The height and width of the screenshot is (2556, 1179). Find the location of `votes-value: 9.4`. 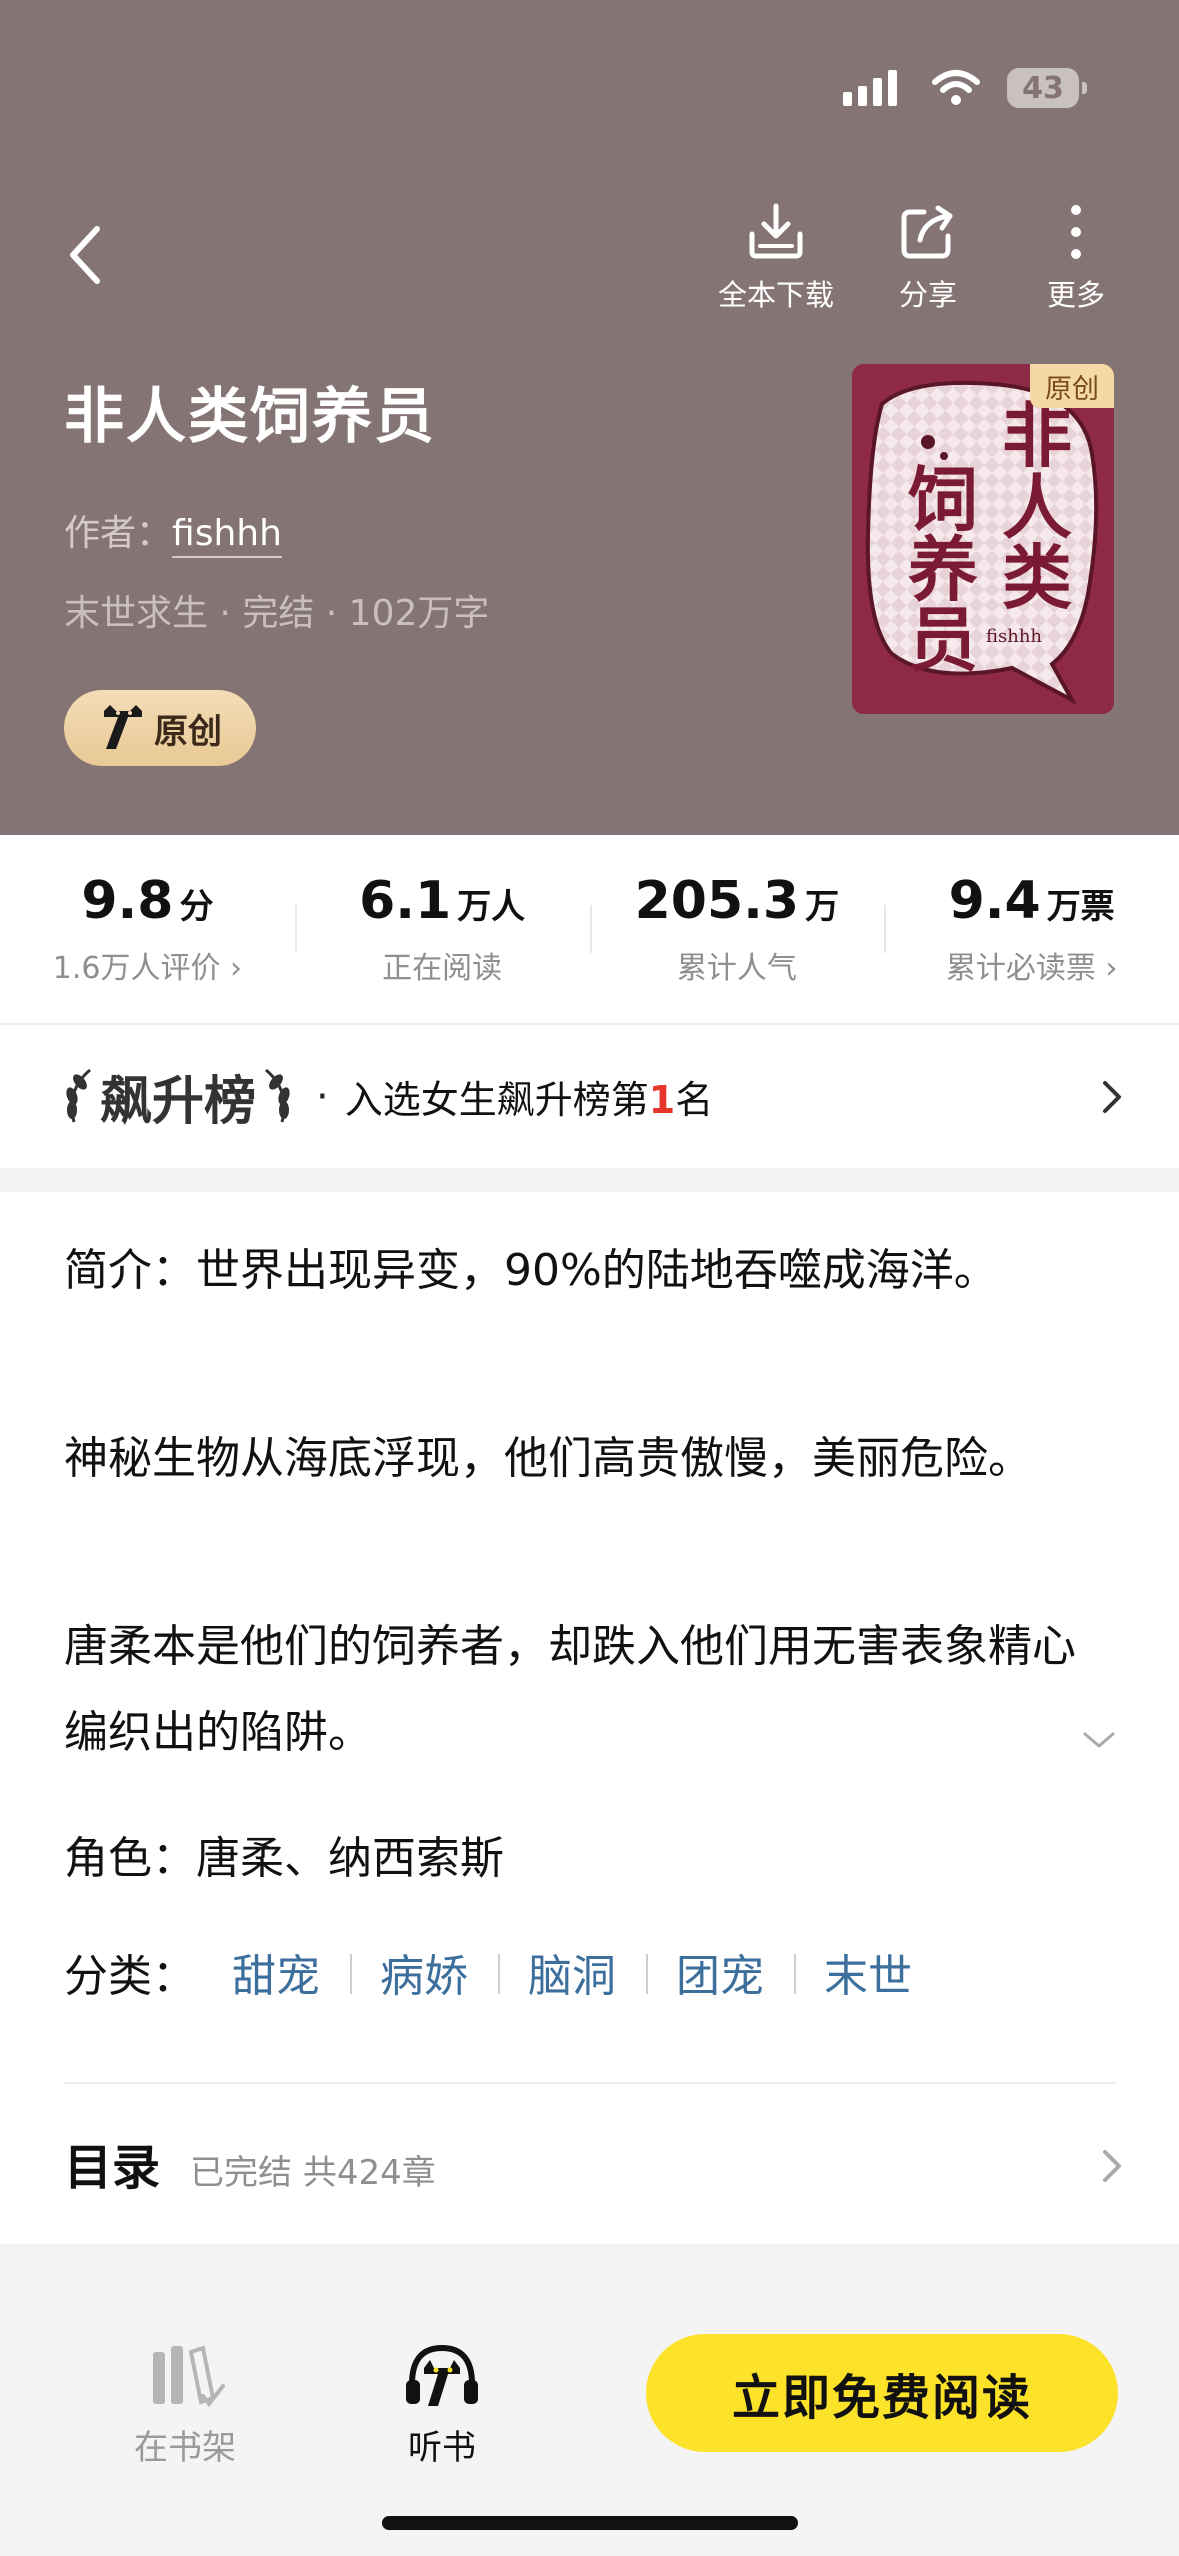

votes-value: 9.4 is located at coordinates (994, 901).